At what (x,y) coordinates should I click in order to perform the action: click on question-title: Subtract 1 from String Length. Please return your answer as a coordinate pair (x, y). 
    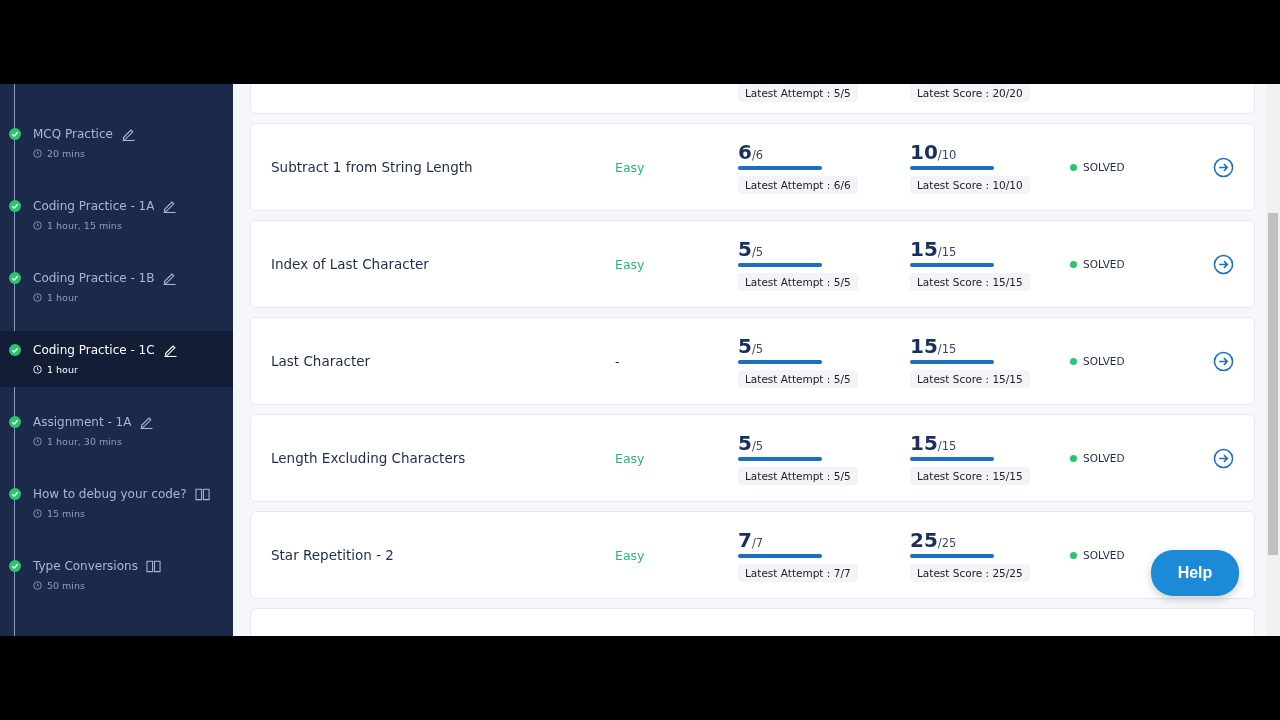
    Looking at the image, I should click on (372, 167).